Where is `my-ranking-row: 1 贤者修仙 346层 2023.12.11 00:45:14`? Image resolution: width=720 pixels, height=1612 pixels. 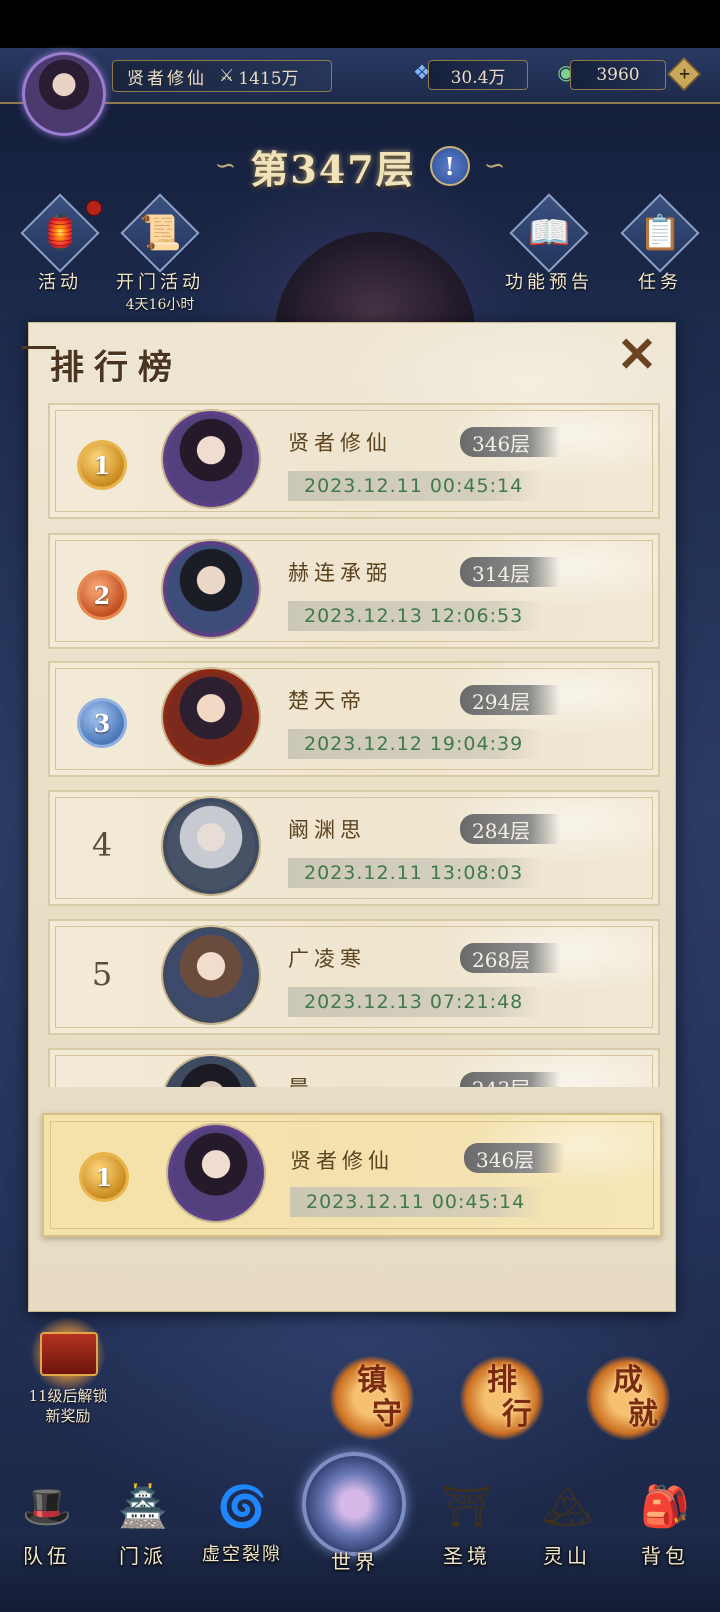
my-ranking-row: 1 贤者修仙 346层 2023.12.11 00:45:14 is located at coordinates (352, 1175).